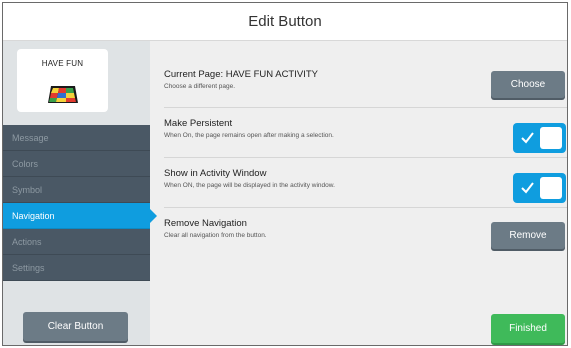  I want to click on button-preview: HAVE FUN, so click(62, 80).